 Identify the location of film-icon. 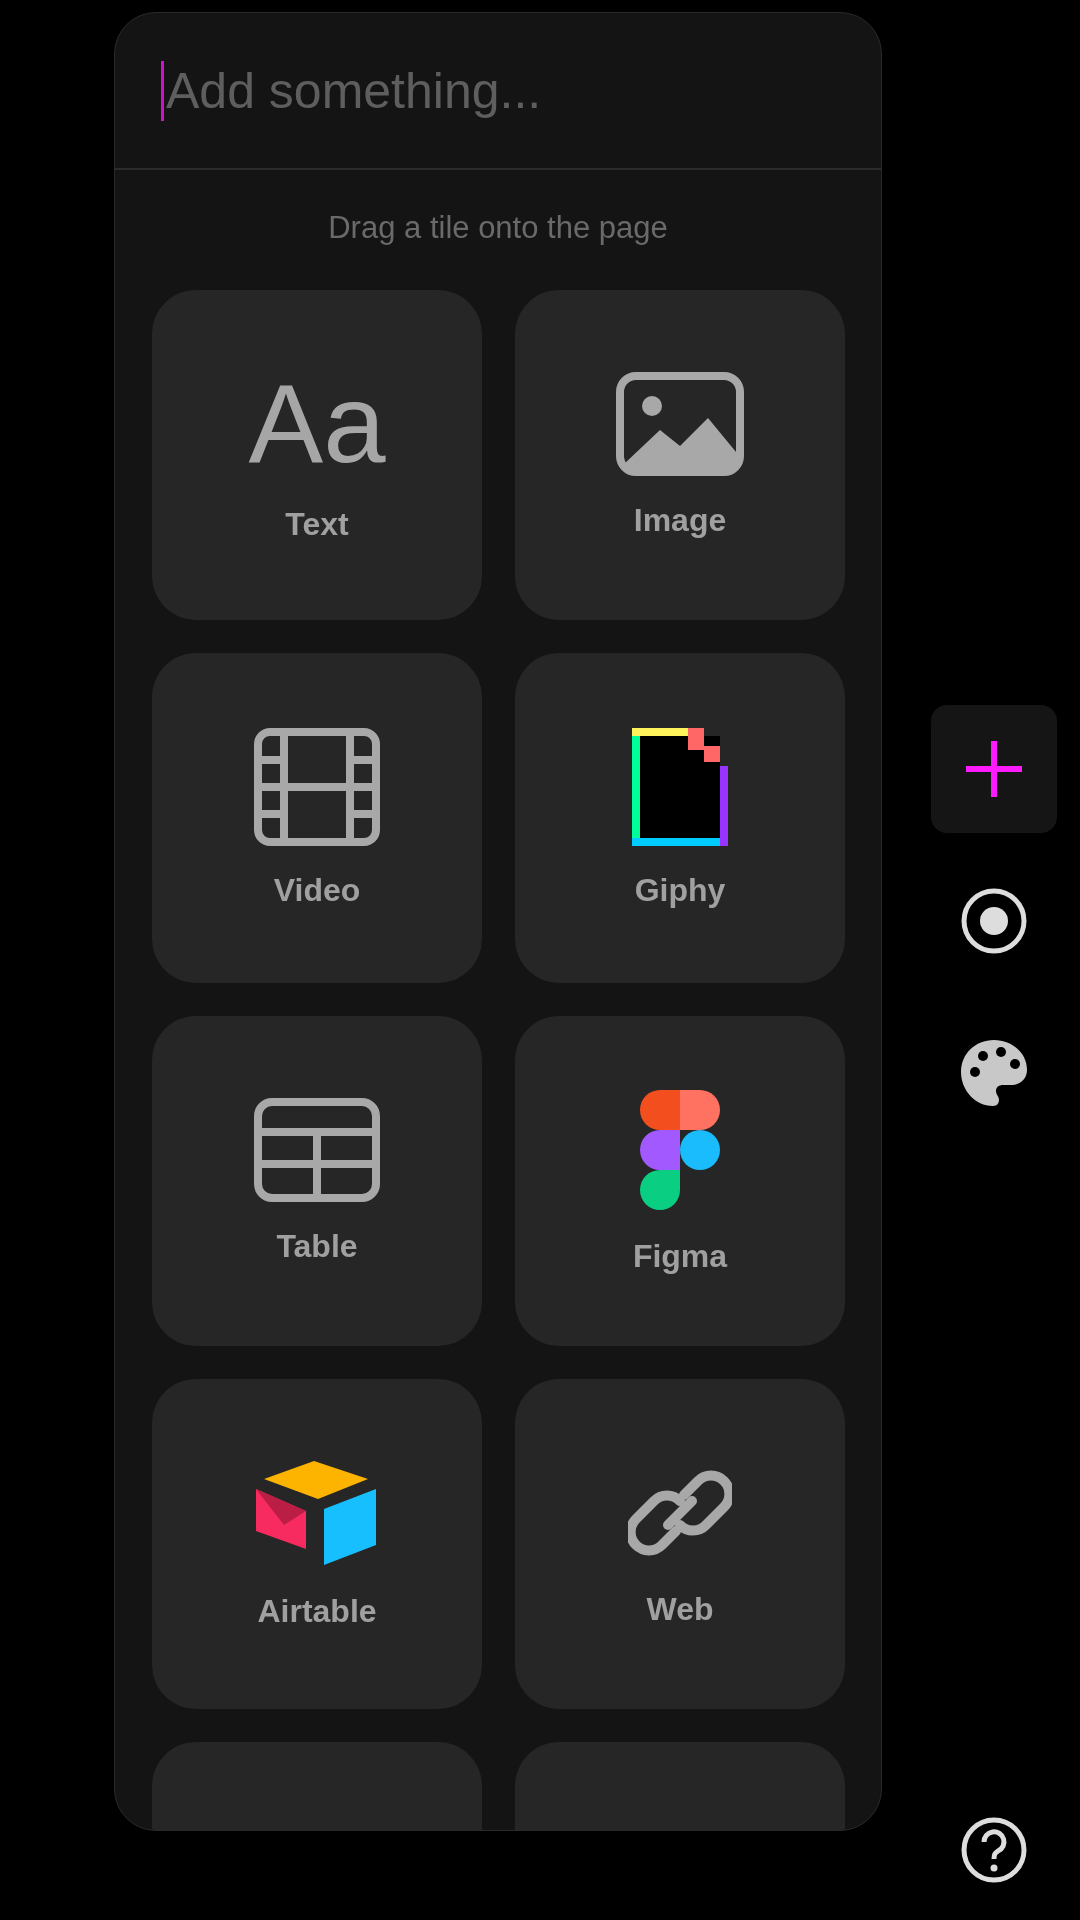
(317, 786).